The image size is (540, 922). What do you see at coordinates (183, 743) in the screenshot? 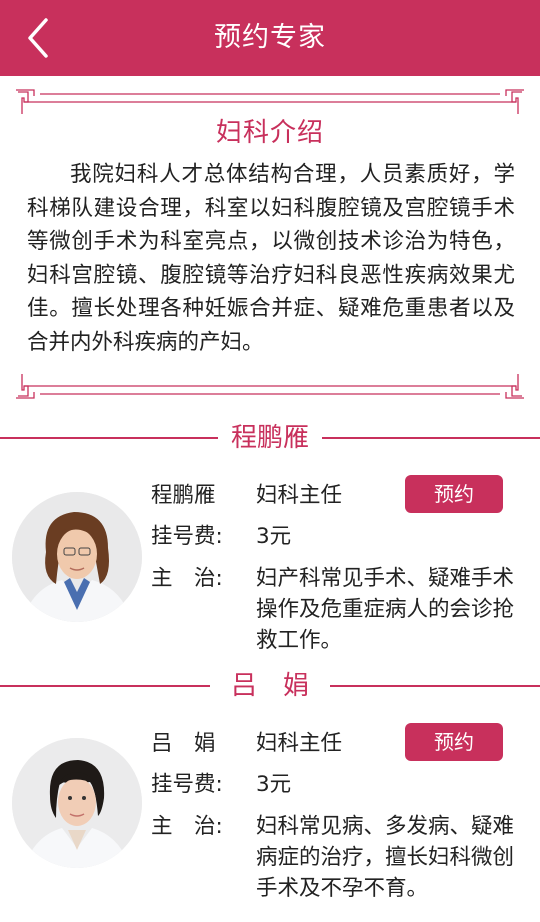
I see `doctor-name: 吕 娟` at bounding box center [183, 743].